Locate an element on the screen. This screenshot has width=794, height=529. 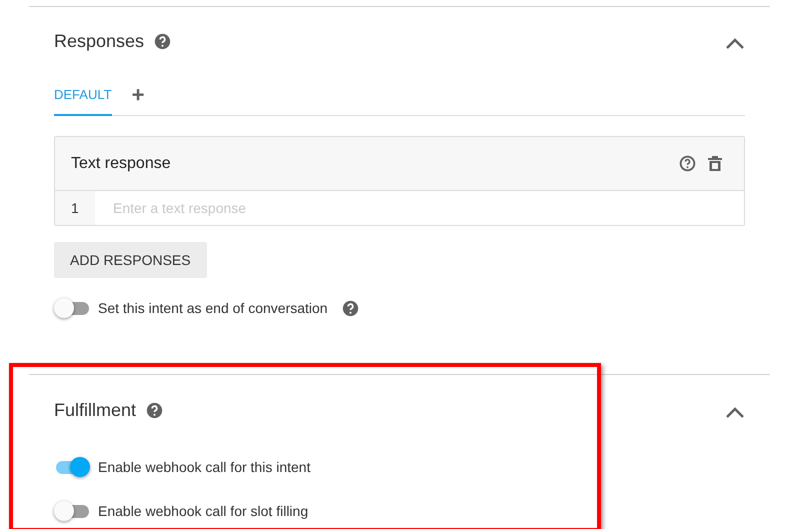
toggle-label: Enable webhook call for slot filling is located at coordinates (203, 511).